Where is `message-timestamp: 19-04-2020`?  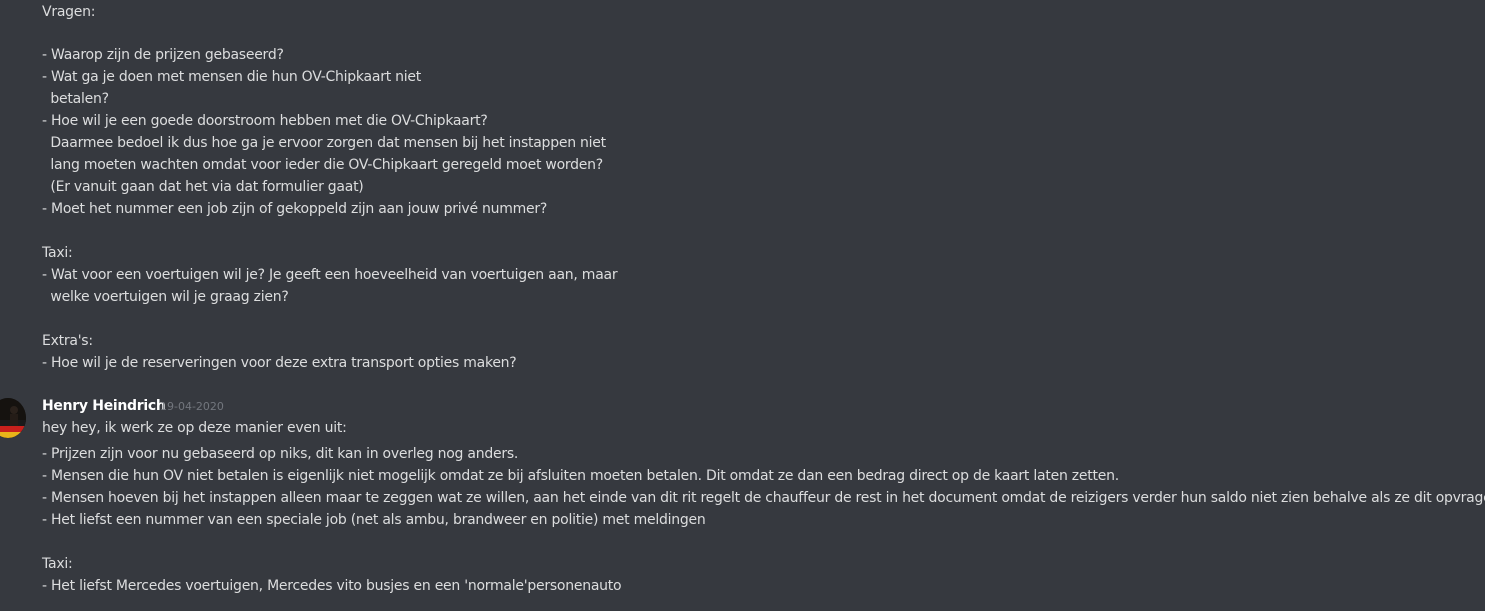 message-timestamp: 19-04-2020 is located at coordinates (192, 406).